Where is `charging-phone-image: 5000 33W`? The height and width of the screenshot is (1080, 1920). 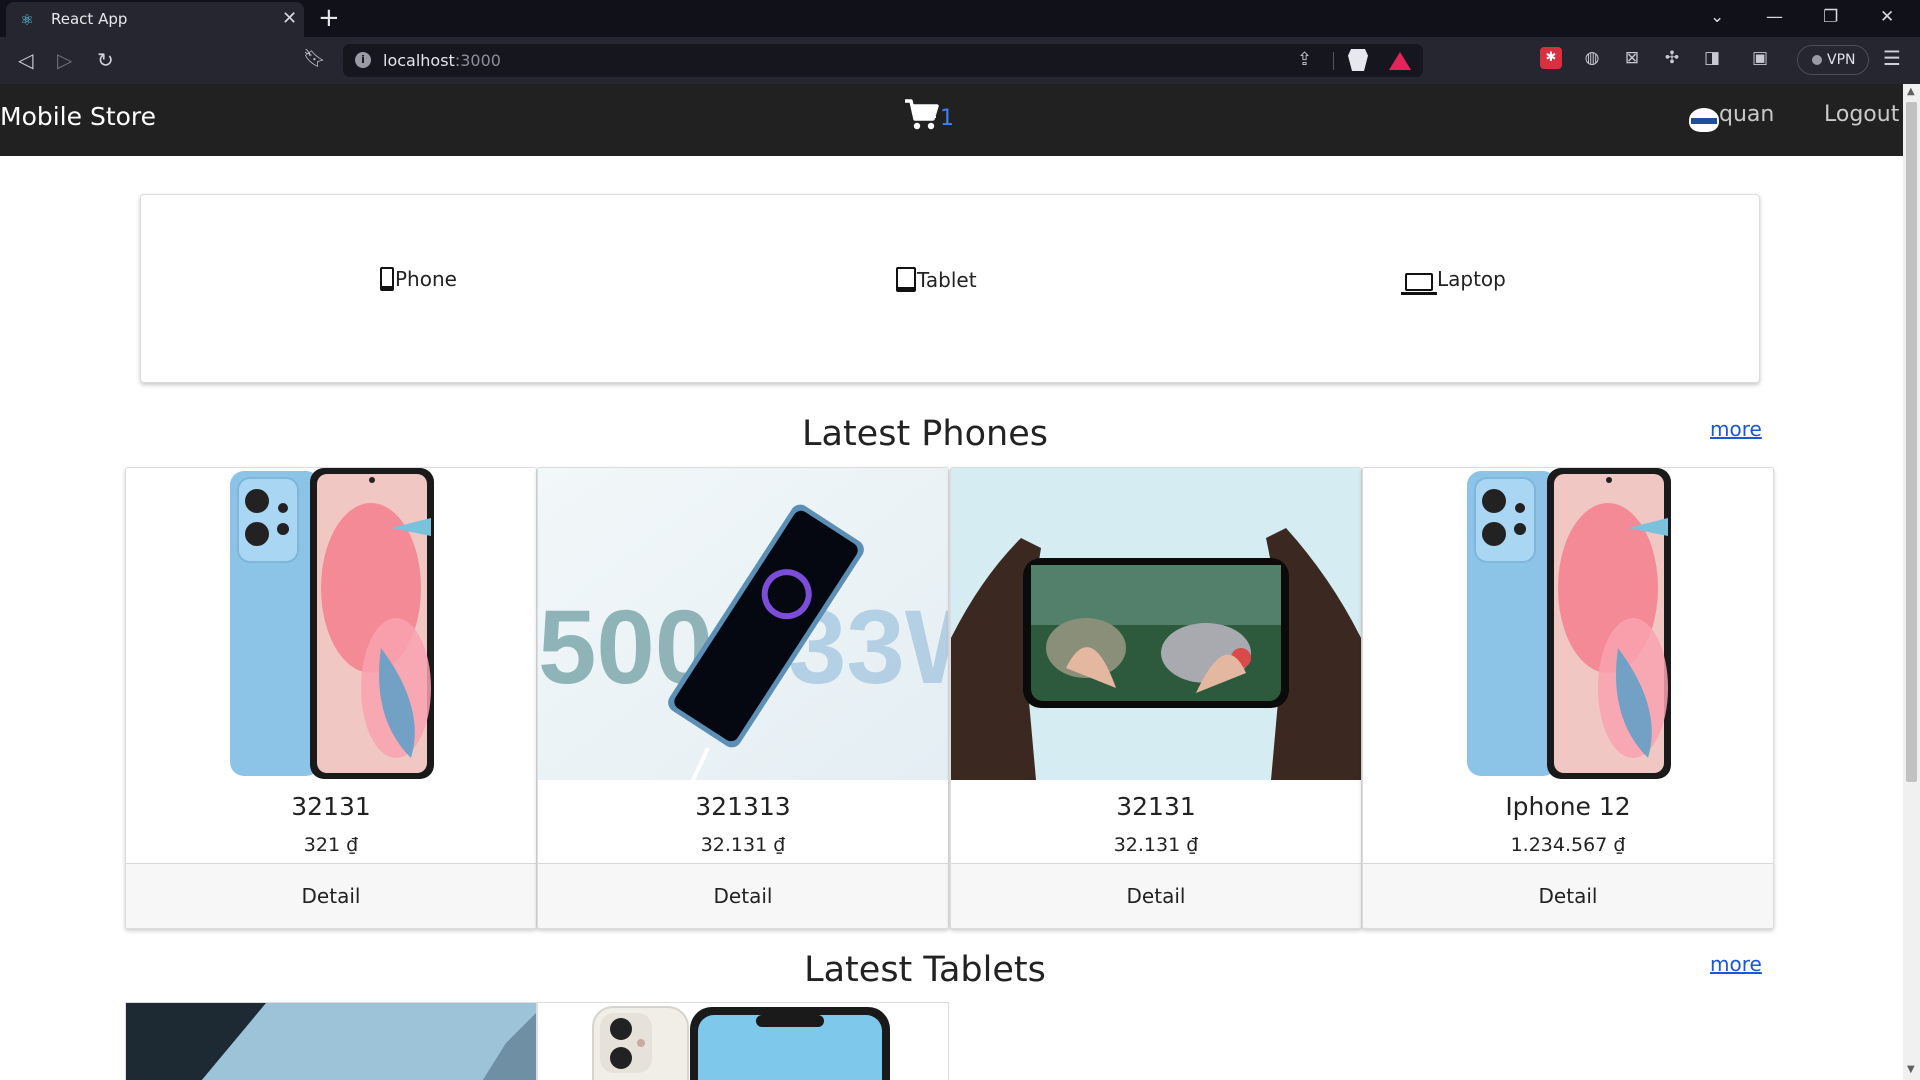
charging-phone-image: 5000 33W is located at coordinates (743, 624).